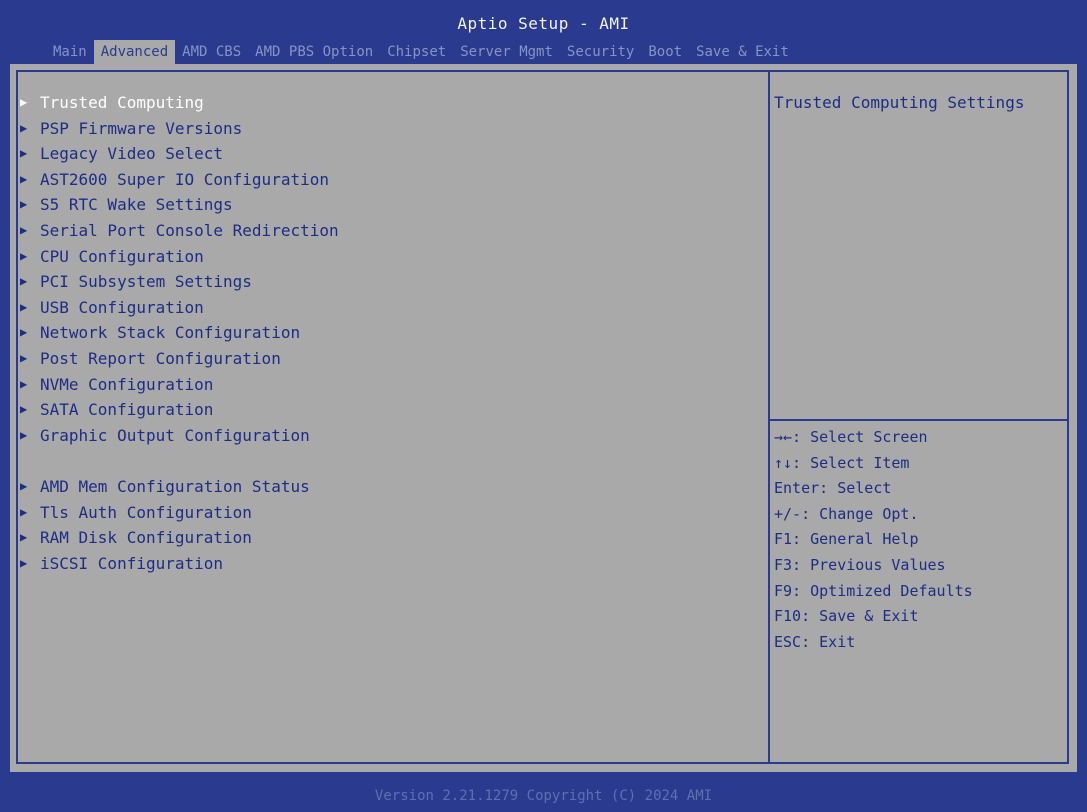 The image size is (1087, 812). I want to click on menu-item-amd-mem-status: ▶ AMD Mem Configuration Status, so click(390, 487).